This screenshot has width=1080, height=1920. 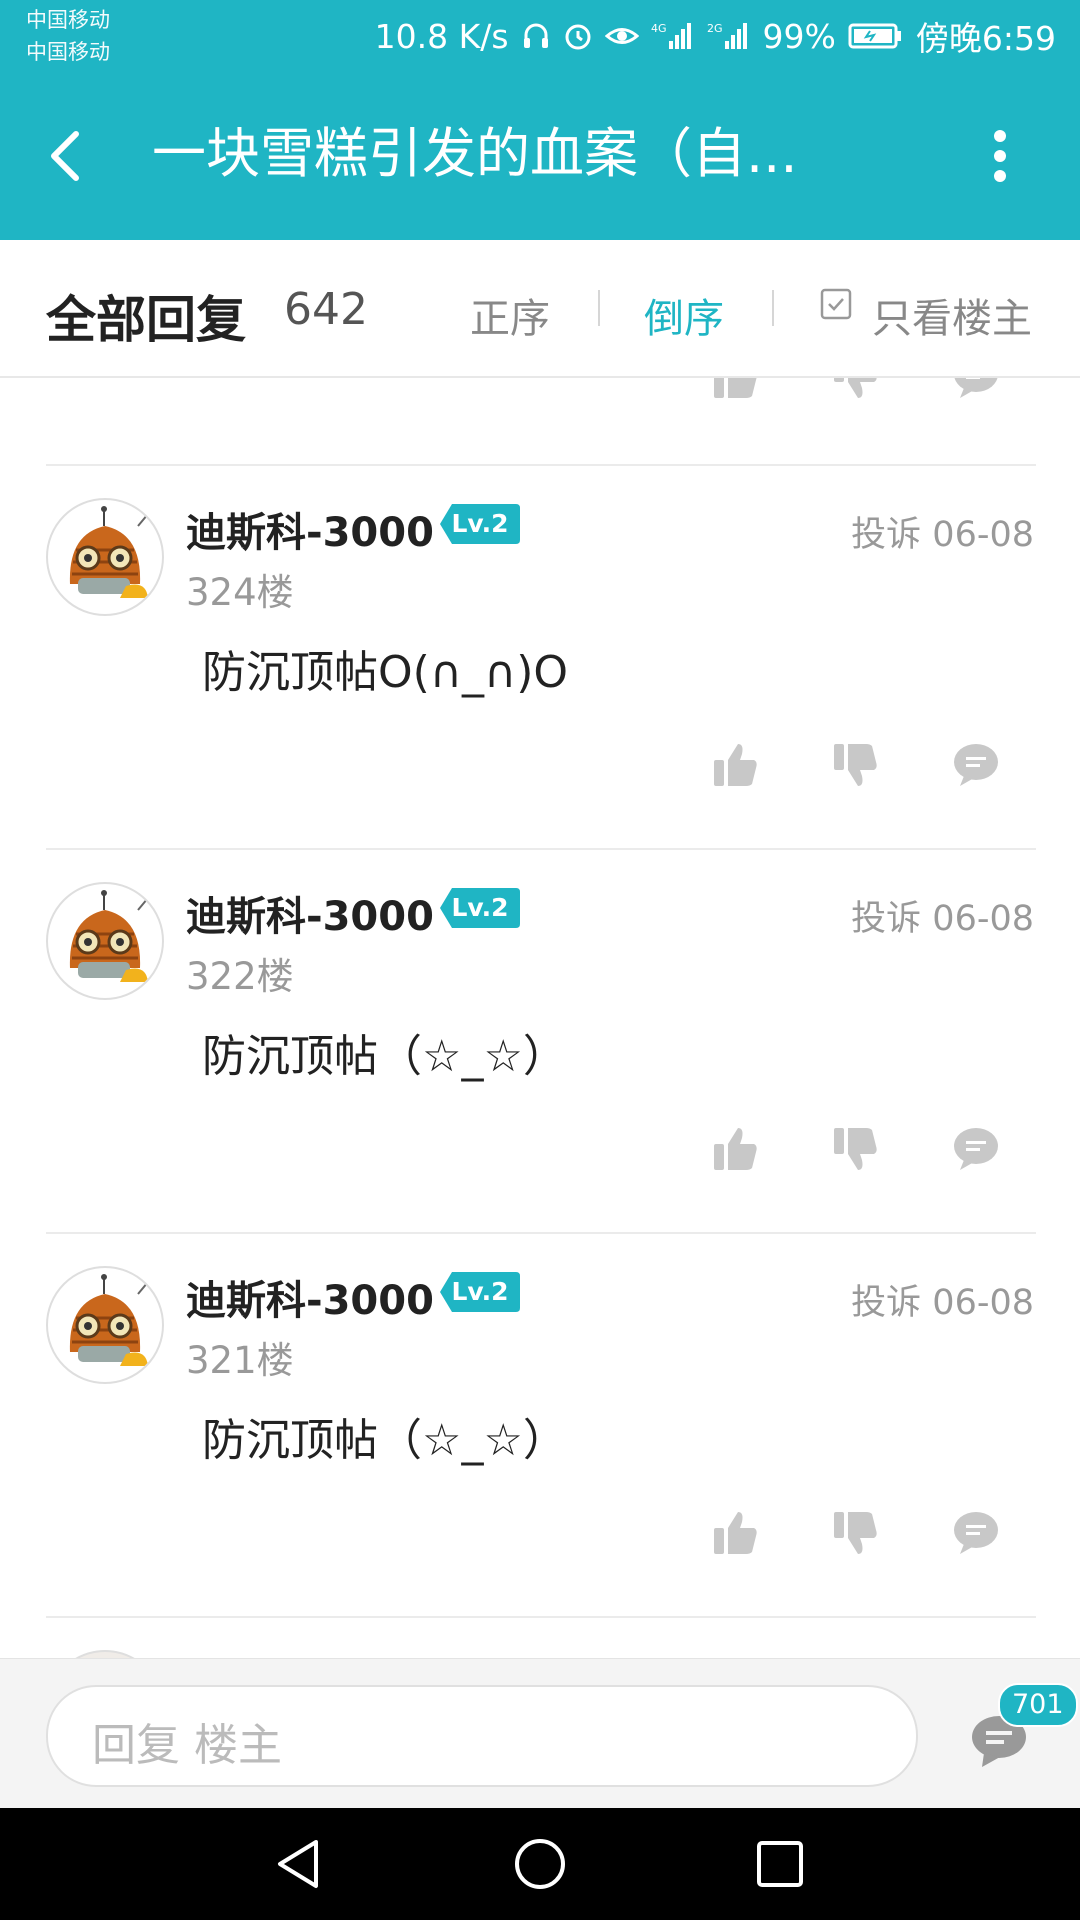 I want to click on sort-ascending-button: 正序, so click(x=510, y=315).